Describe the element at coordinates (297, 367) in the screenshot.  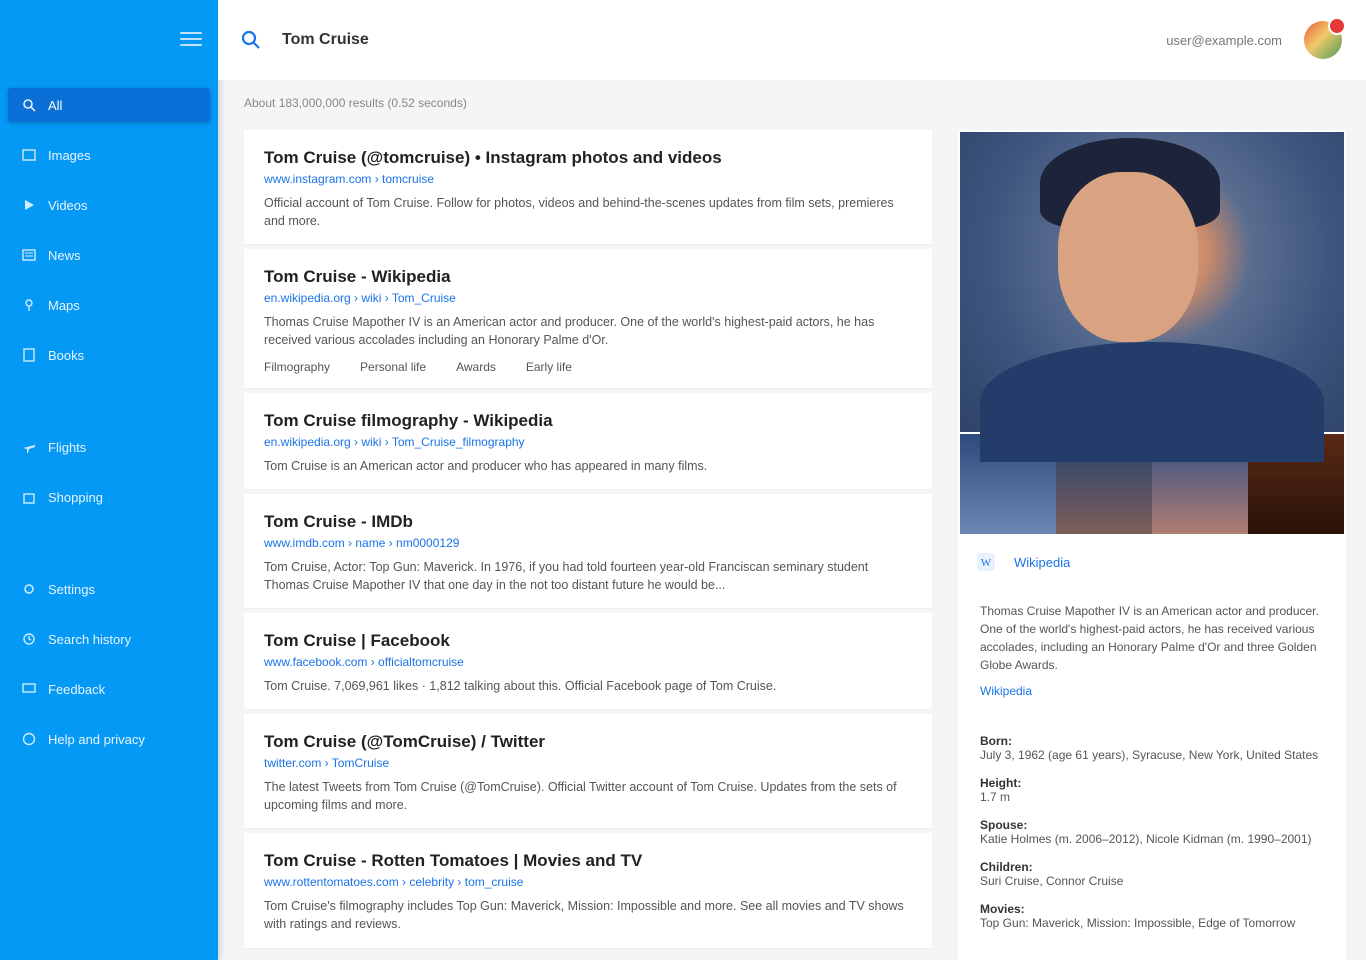
I see `sitelink: Filmography` at that location.